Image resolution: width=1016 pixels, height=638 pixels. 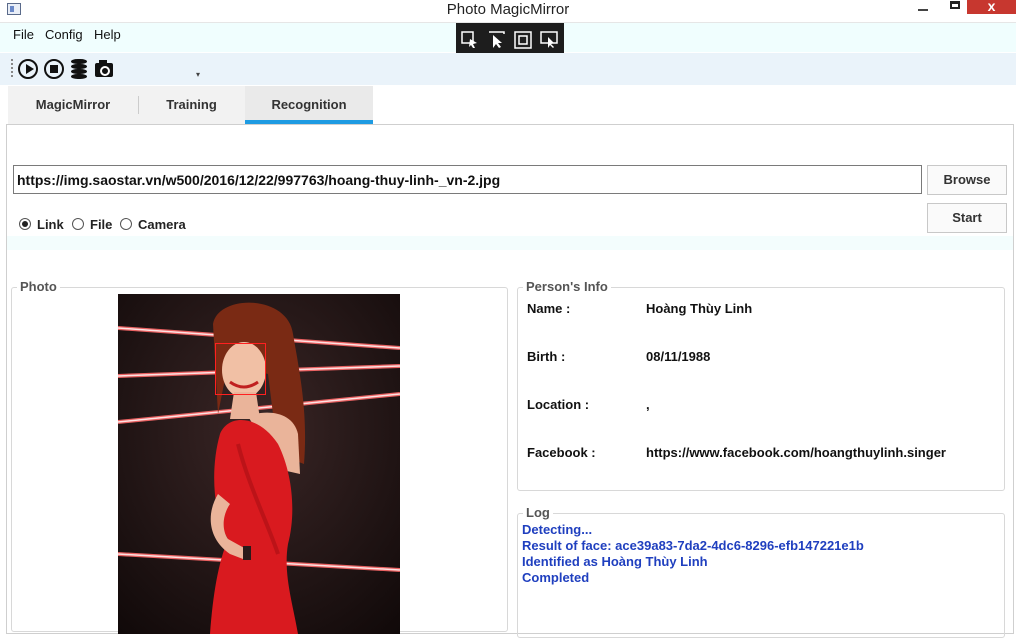 I want to click on radio-camera-indicator, so click(x=126, y=224).